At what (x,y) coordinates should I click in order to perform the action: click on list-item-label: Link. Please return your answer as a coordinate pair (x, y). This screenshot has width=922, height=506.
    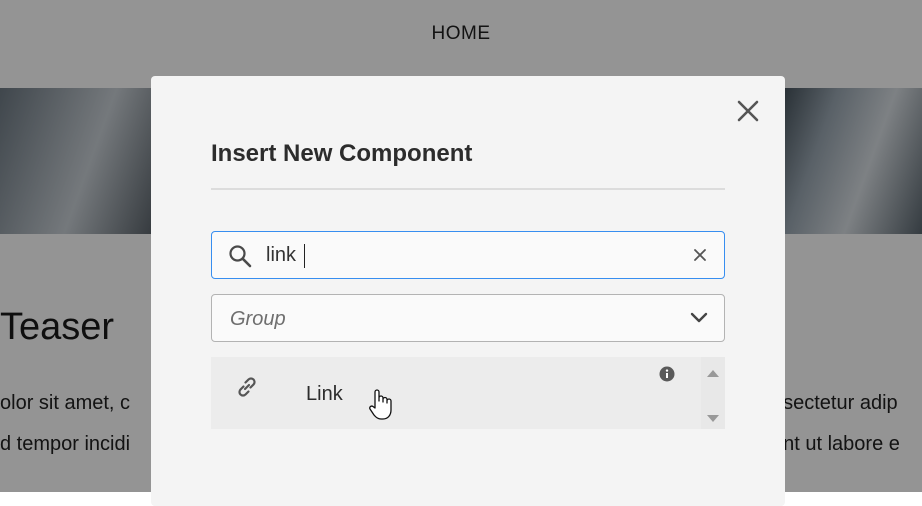
    Looking at the image, I should click on (324, 394).